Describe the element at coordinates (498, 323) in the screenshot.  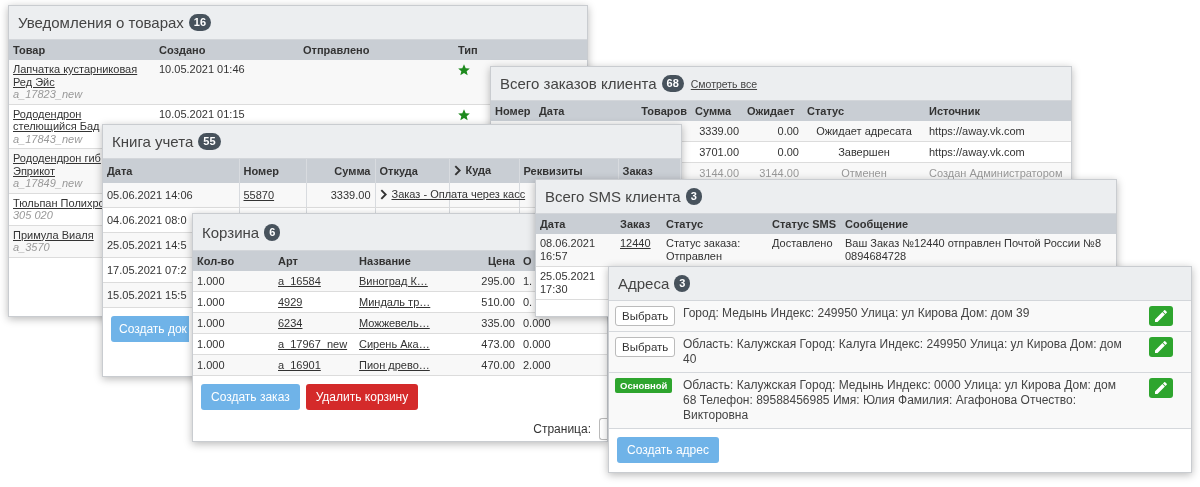
I see `table-cell: 335.00` at that location.